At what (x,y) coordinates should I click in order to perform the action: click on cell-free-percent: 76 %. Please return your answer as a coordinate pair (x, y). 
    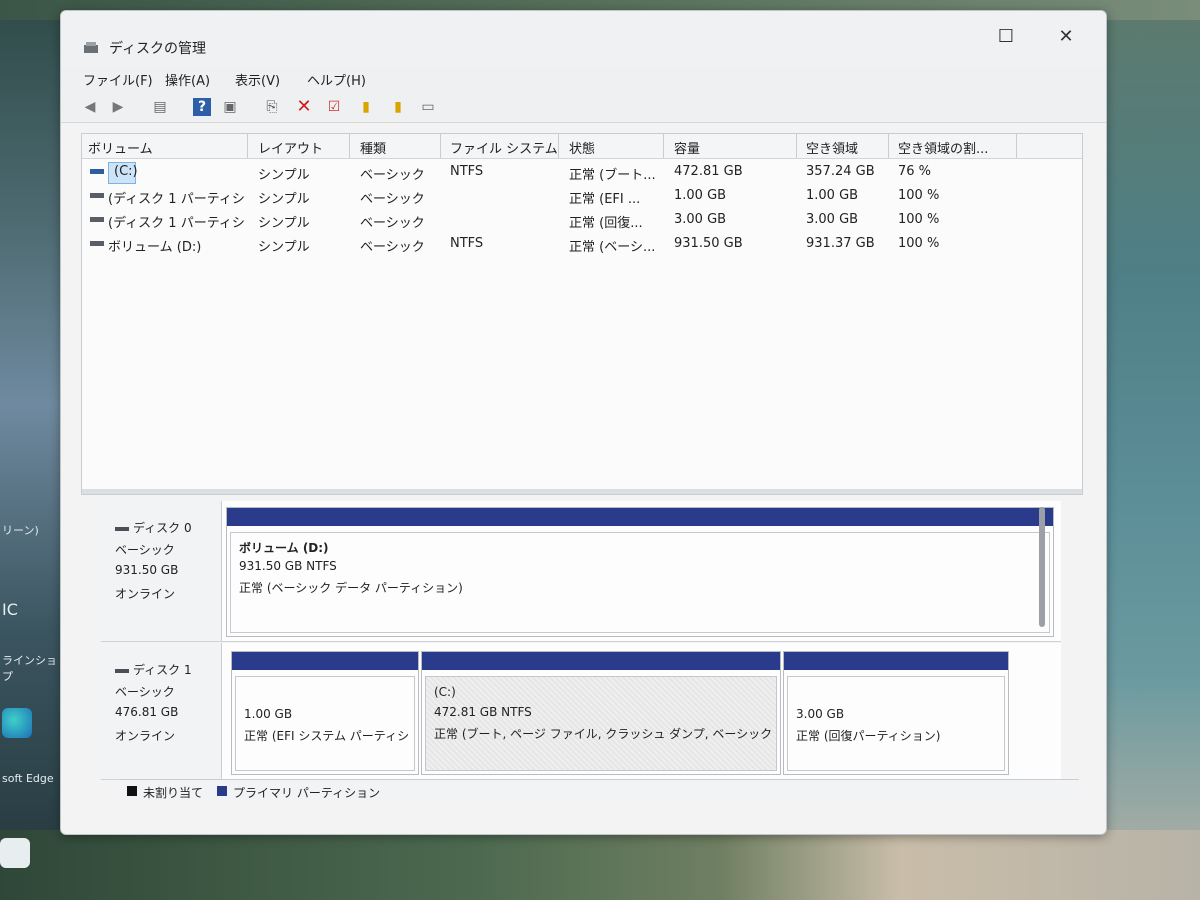
    Looking at the image, I should click on (915, 171).